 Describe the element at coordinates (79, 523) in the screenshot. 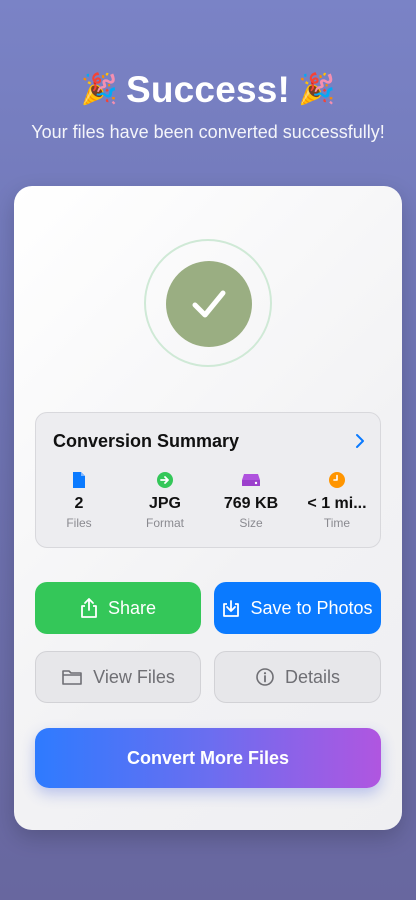

I see `stat-label: Files` at that location.